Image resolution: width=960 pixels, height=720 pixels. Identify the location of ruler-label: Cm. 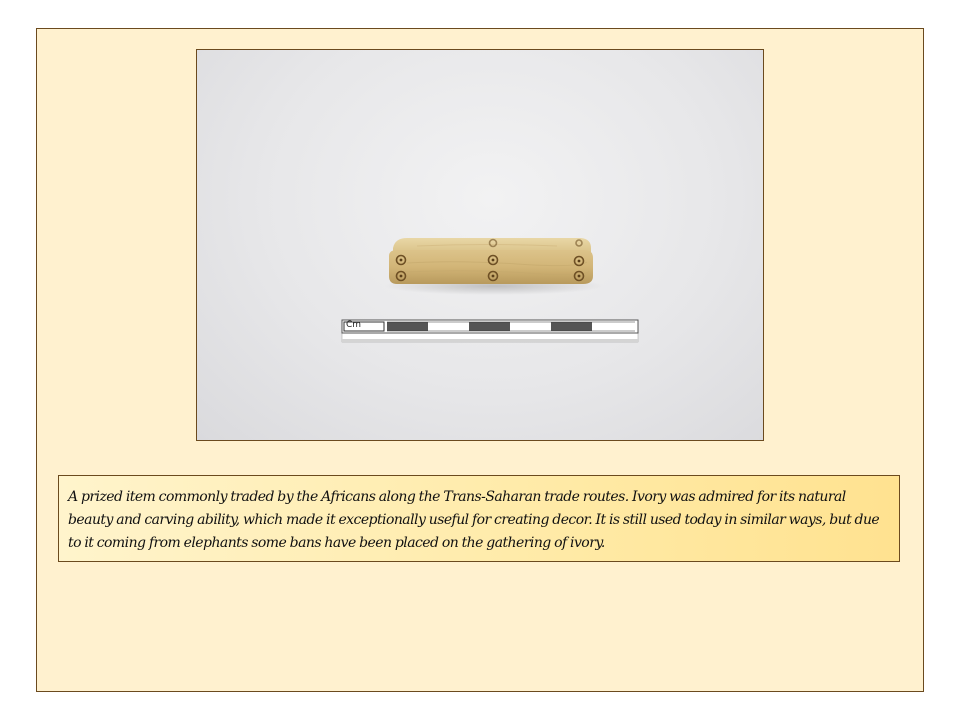
(354, 325).